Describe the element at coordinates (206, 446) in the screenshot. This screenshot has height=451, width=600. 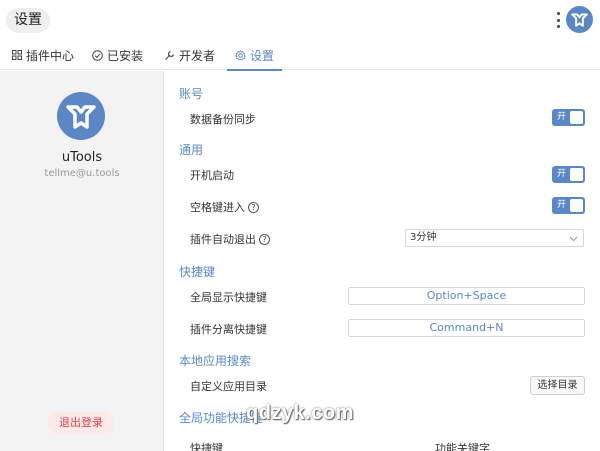
I see `column-hotkey: 快捷键` at that location.